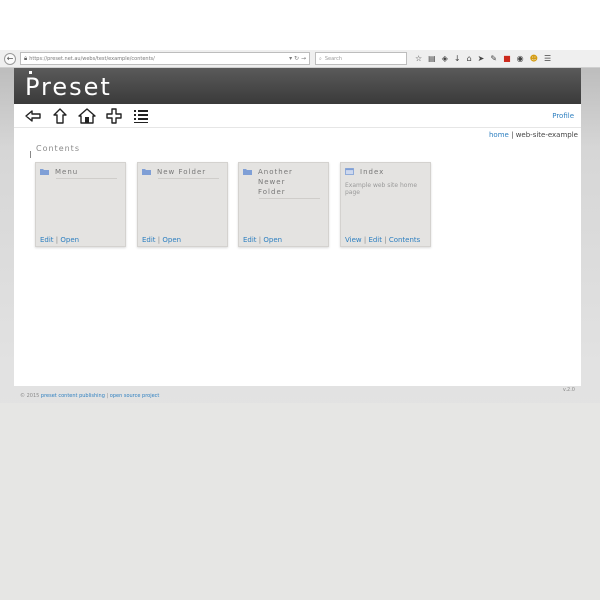  I want to click on breadcrumb: home | web-site-example, so click(533, 135).